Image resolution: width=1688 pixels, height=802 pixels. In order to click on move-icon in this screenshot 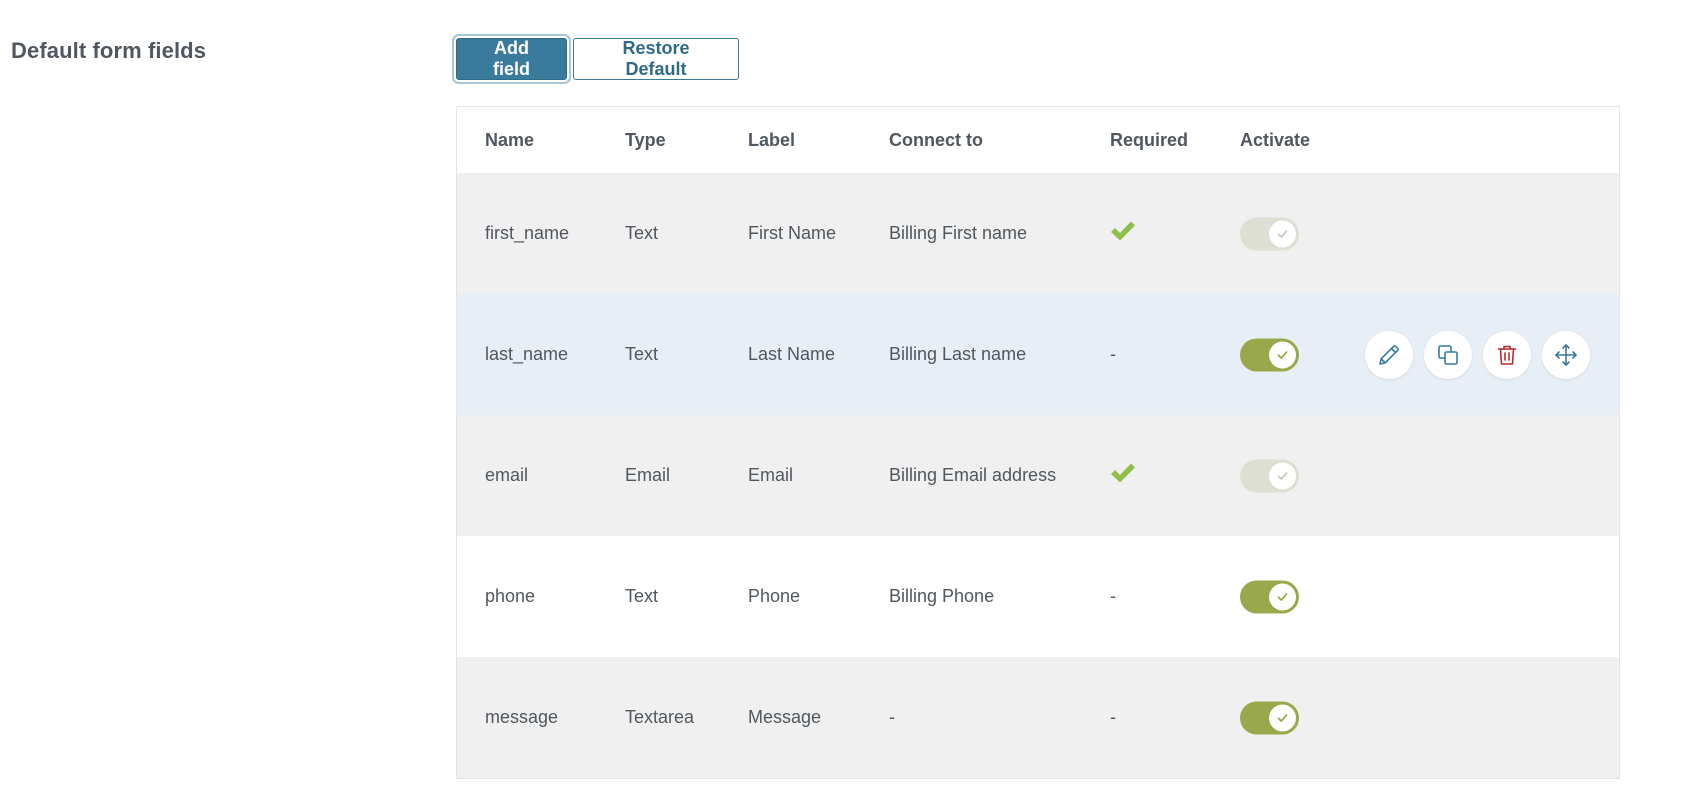, I will do `click(1566, 354)`.